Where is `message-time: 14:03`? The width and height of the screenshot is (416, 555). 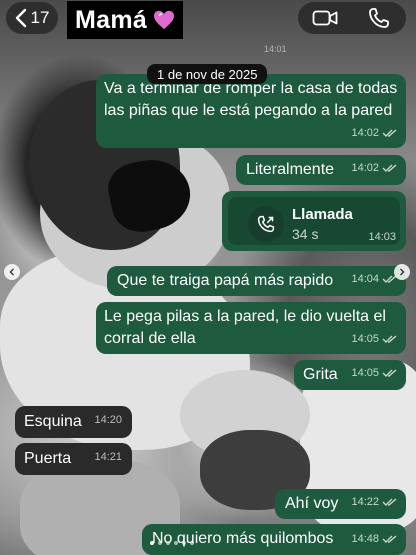
message-time: 14:03 is located at coordinates (382, 237).